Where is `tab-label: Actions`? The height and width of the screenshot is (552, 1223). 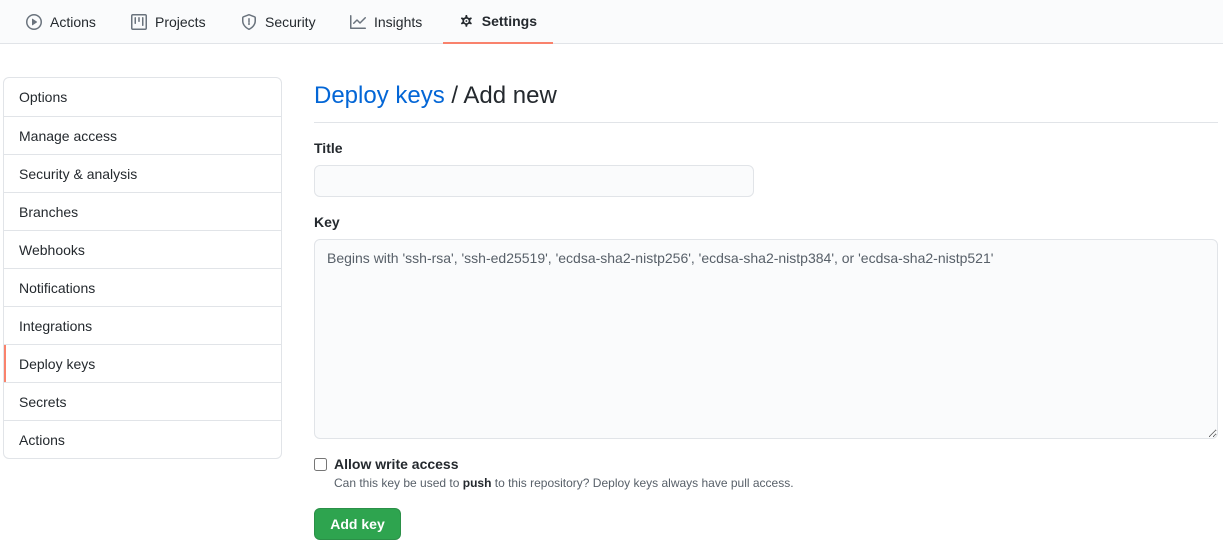
tab-label: Actions is located at coordinates (73, 22).